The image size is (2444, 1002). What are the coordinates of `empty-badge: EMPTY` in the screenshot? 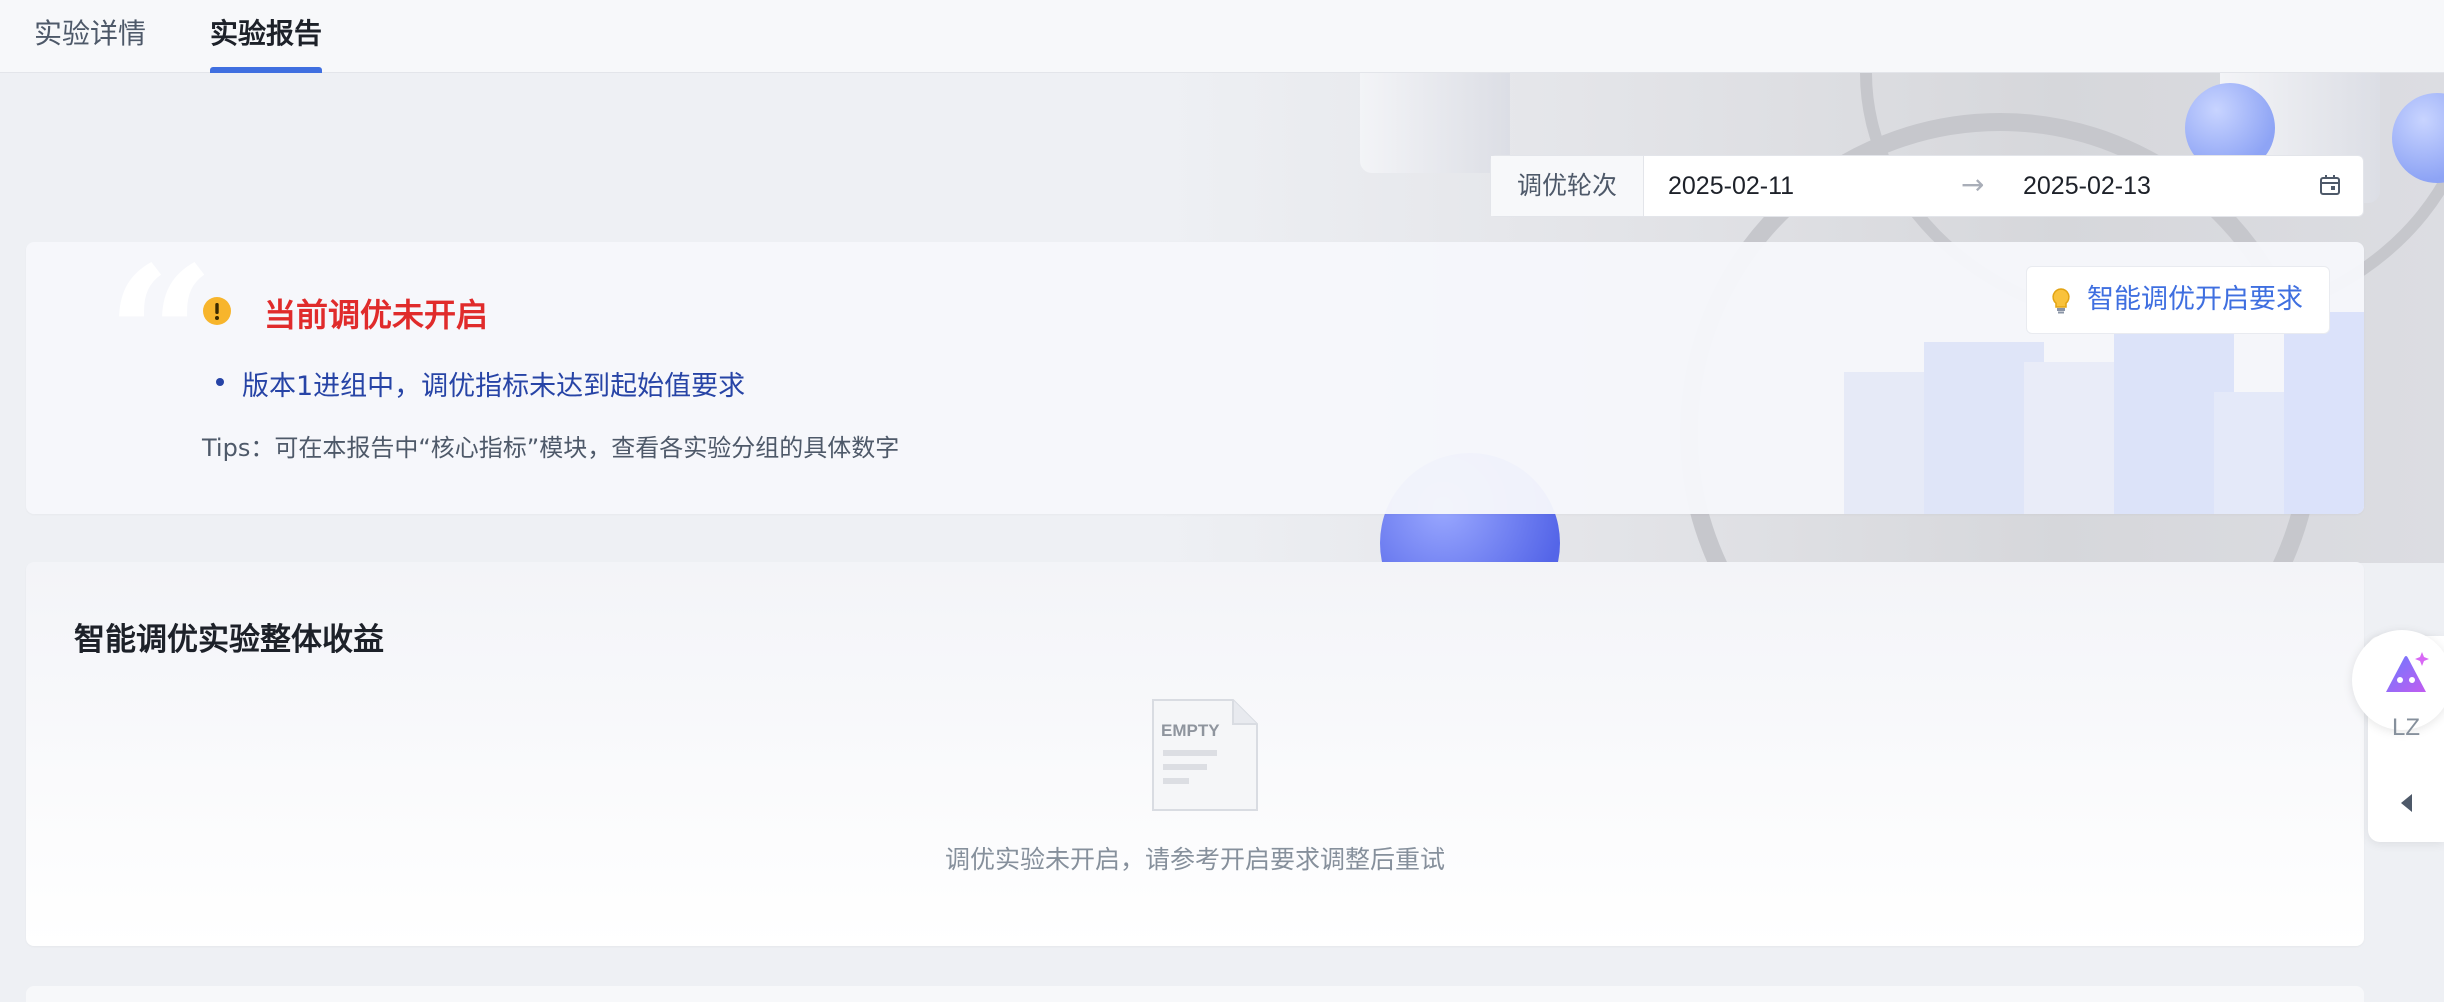 It's located at (1190, 730).